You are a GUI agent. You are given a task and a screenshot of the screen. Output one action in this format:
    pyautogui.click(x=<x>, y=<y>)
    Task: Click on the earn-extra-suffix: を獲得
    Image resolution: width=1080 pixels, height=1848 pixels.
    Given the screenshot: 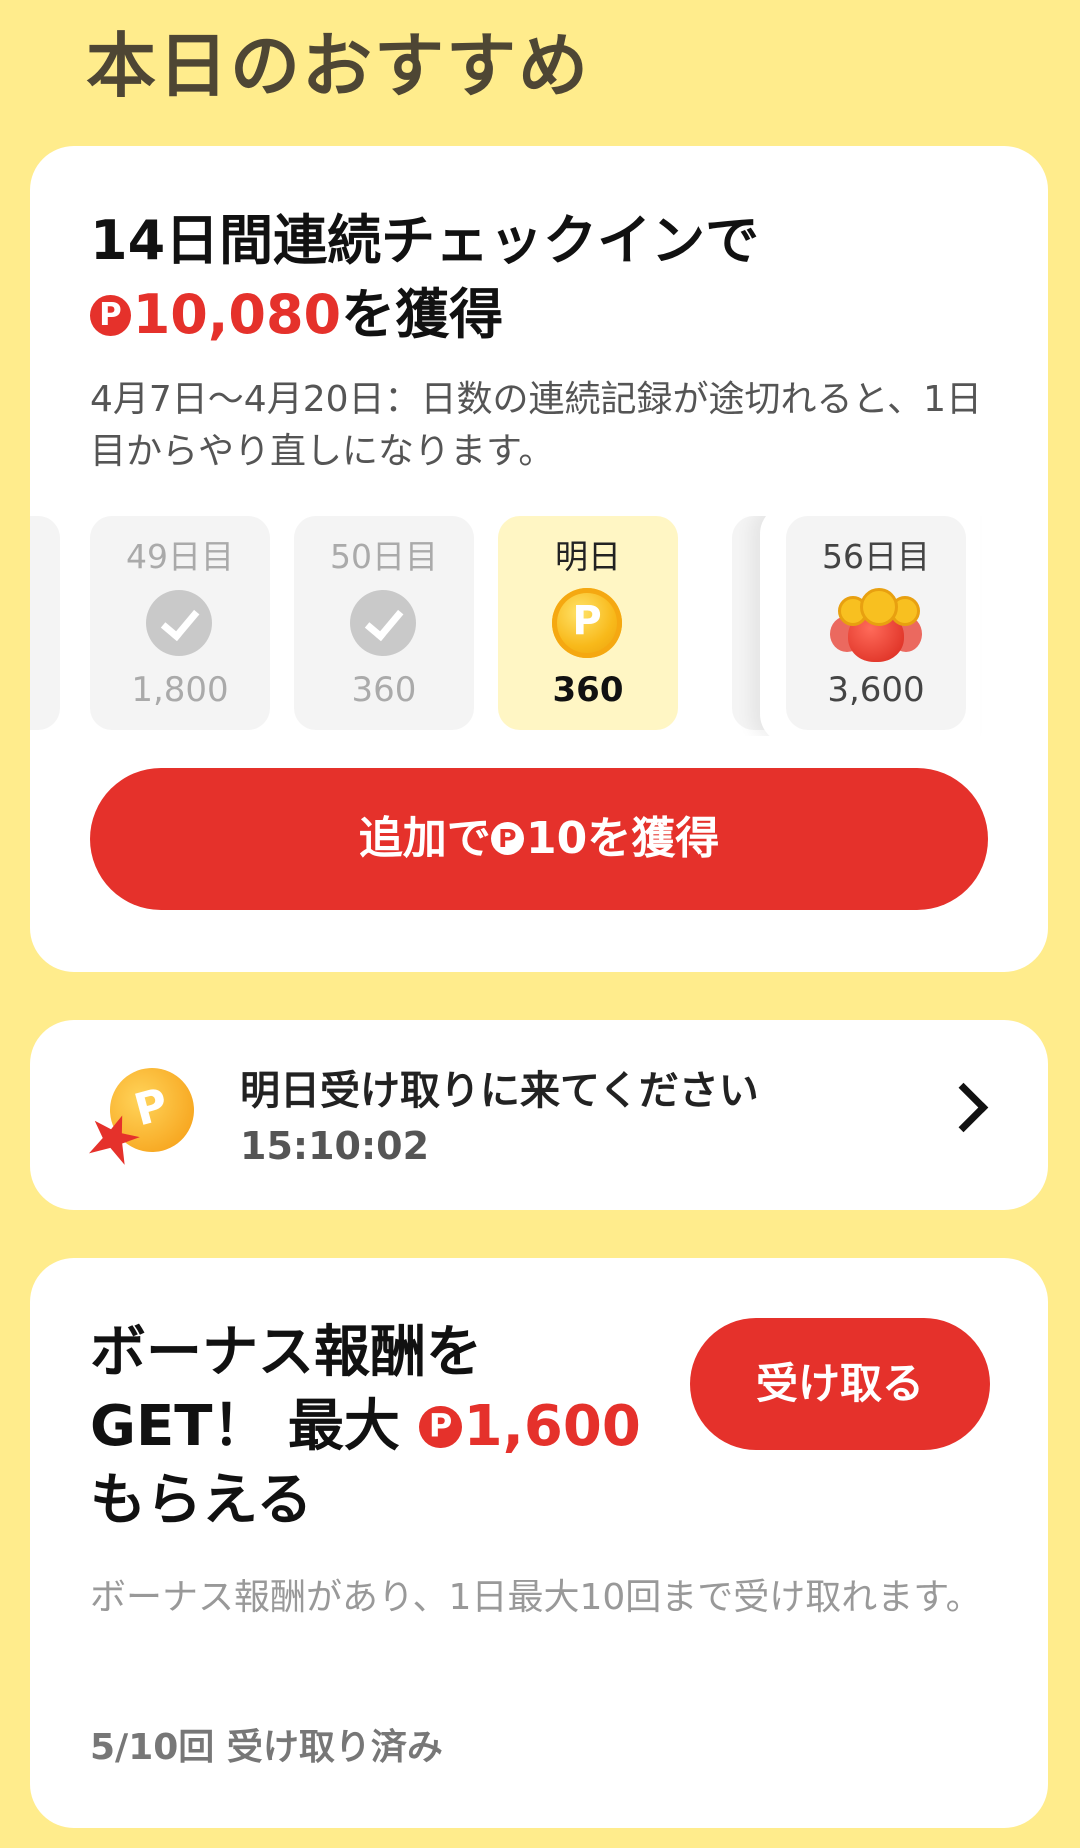 What is the action you would take?
    pyautogui.click(x=653, y=838)
    